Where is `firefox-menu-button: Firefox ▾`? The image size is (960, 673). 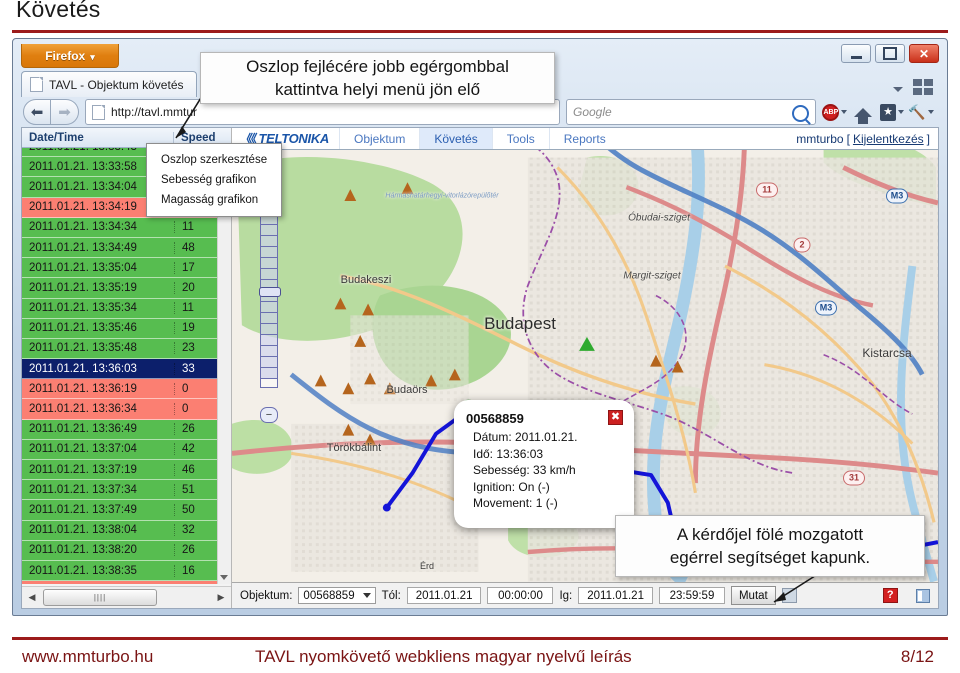
firefox-menu-button: Firefox ▾ is located at coordinates (70, 56).